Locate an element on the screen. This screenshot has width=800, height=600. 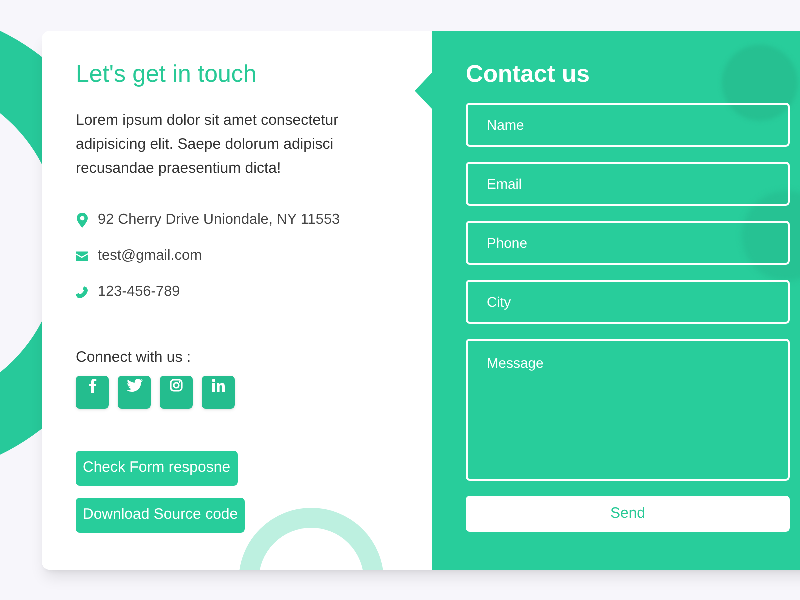
envelope-icon is located at coordinates (82, 256).